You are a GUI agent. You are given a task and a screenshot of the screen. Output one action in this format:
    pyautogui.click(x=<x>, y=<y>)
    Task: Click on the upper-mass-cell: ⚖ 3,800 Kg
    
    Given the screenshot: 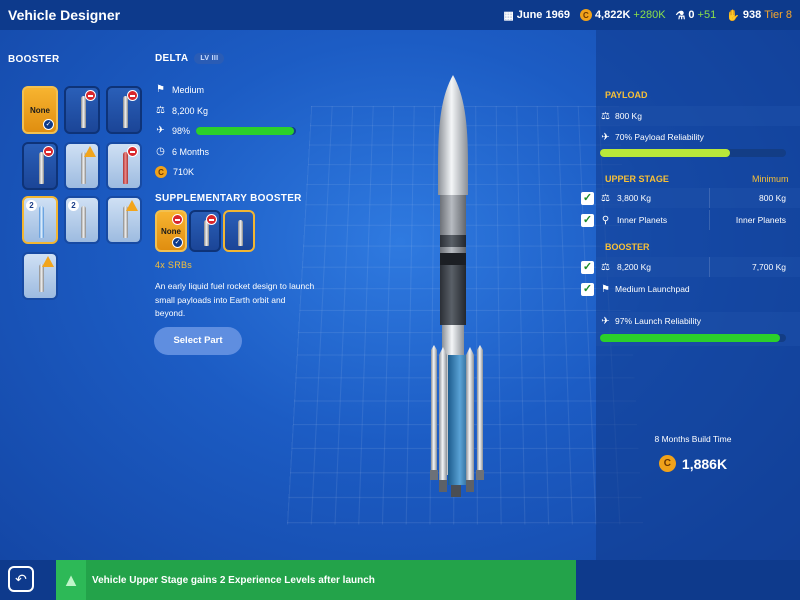 What is the action you would take?
    pyautogui.click(x=655, y=198)
    